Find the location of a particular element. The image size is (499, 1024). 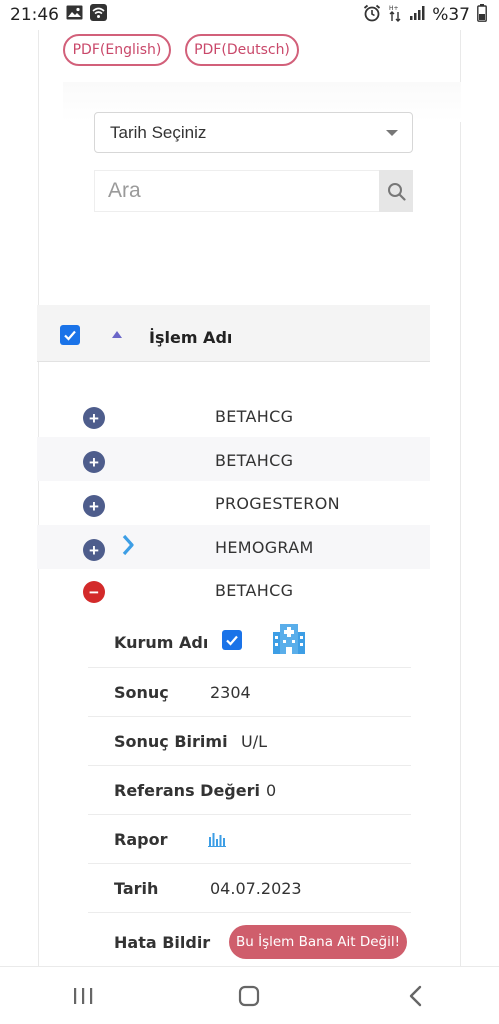

status-right: H+ %37 is located at coordinates (425, 15).